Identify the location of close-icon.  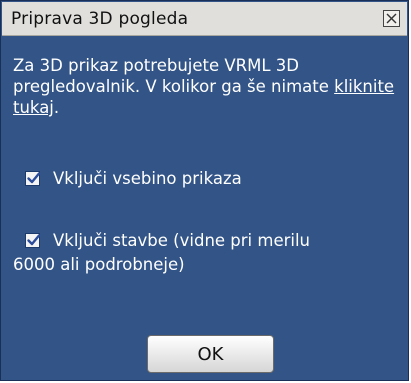
(391, 18).